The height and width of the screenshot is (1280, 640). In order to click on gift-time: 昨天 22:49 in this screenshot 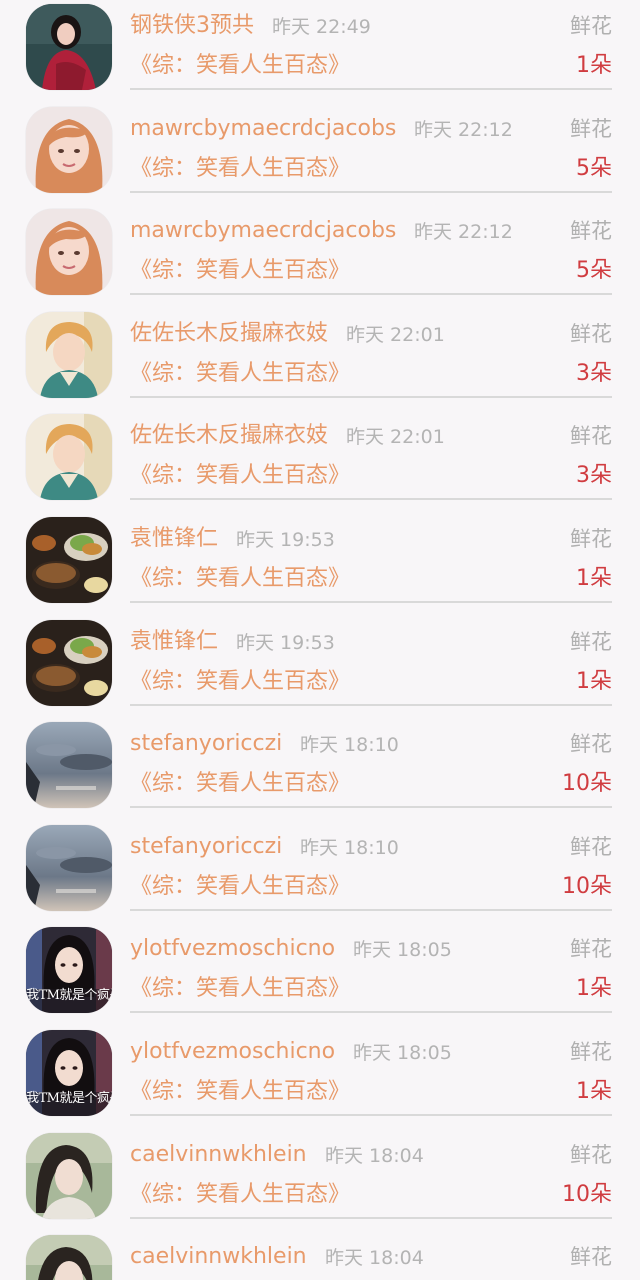, I will do `click(321, 27)`.